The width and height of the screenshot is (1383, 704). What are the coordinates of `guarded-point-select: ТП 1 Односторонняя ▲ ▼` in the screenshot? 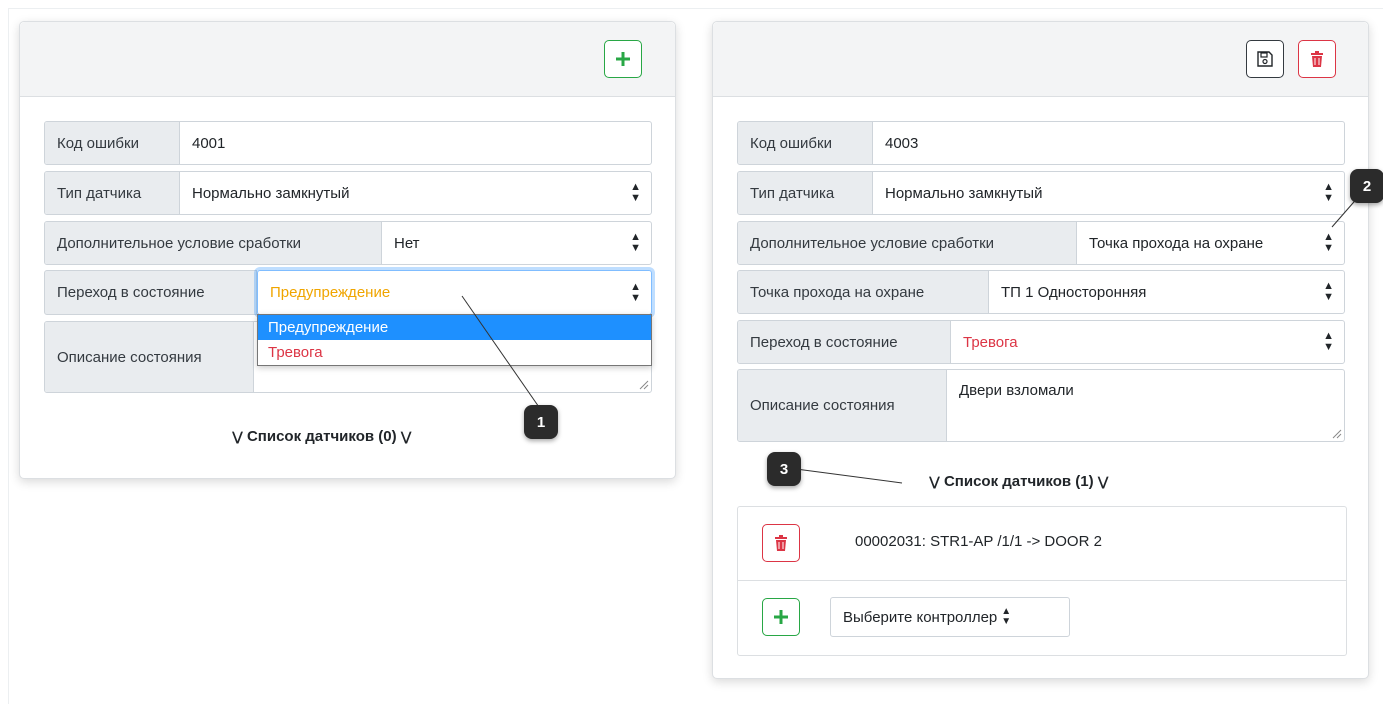 It's located at (1166, 292).